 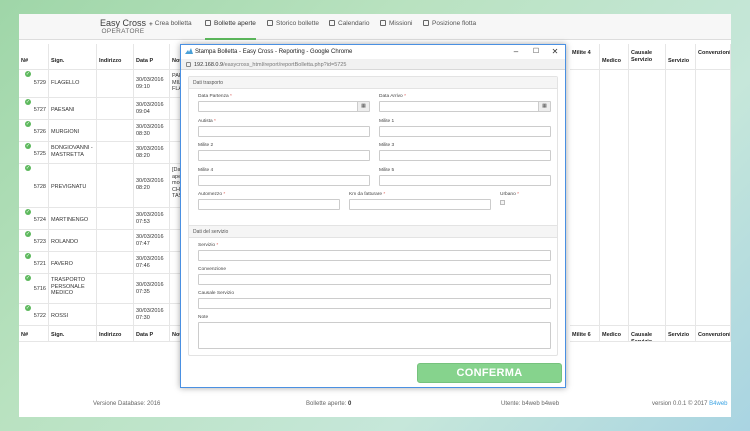 What do you see at coordinates (614, 334) in the screenshot?
I see `foot-header-medico: Medico` at bounding box center [614, 334].